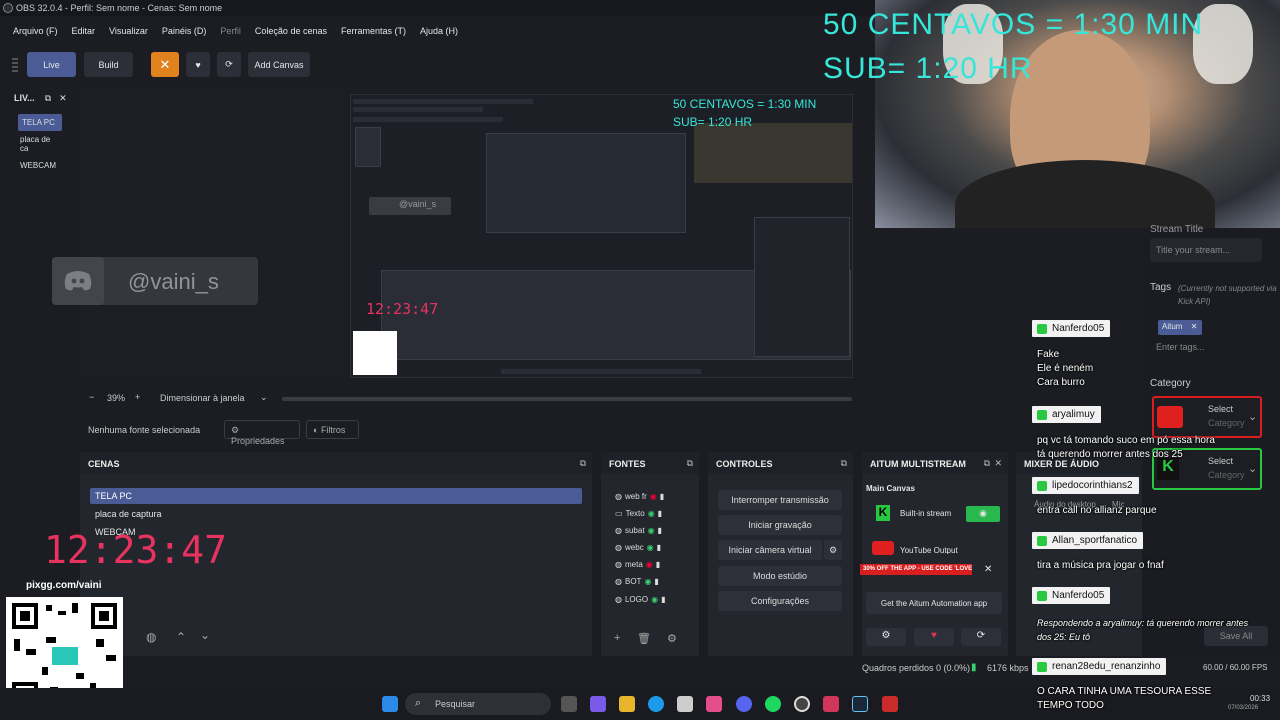  I want to click on scene-item: TELA PC, so click(113, 496).